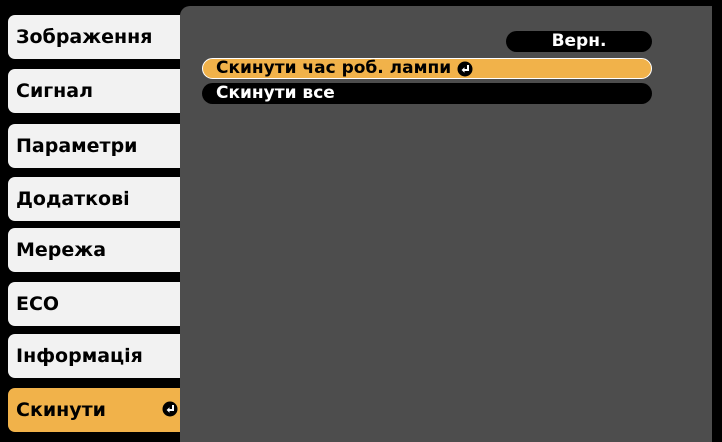 The image size is (722, 442). I want to click on tab-extended: Додаткові, so click(98, 199).